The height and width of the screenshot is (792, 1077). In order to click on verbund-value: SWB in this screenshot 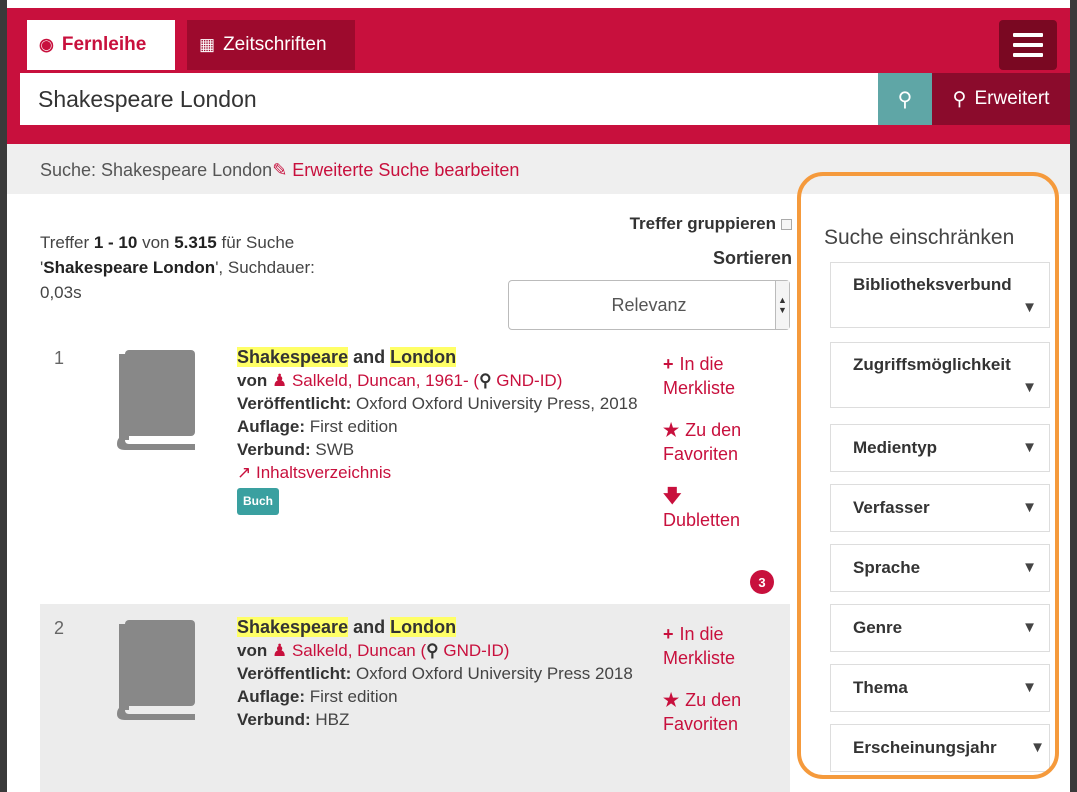, I will do `click(332, 449)`.